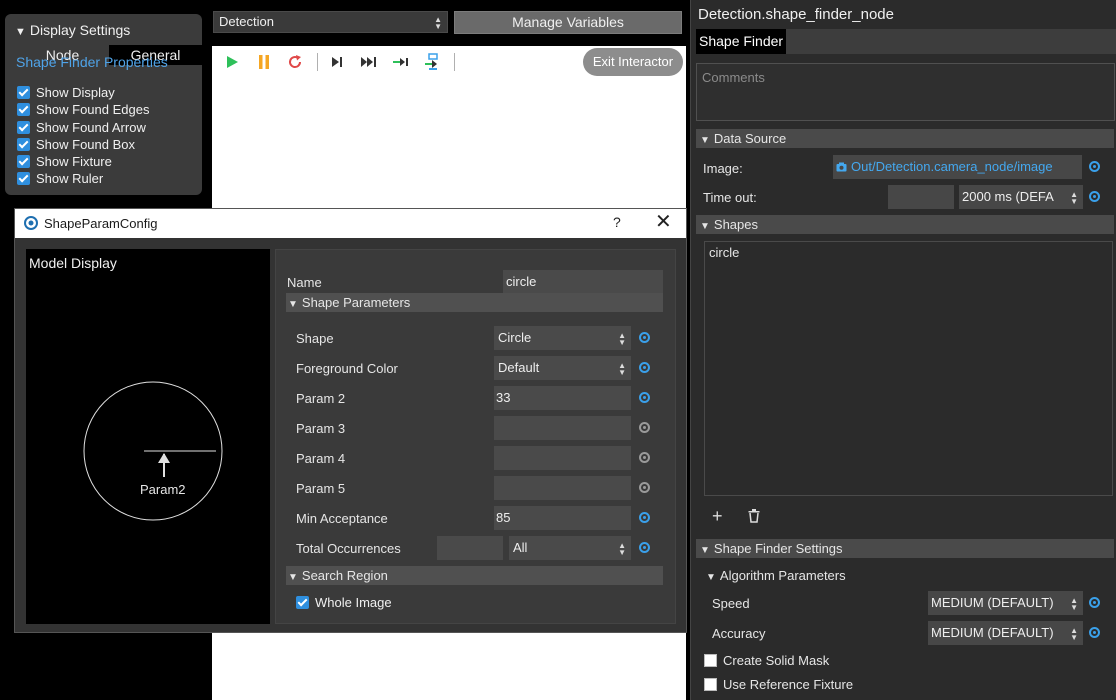 The image size is (1116, 700). I want to click on manage-variables-button: Manage Variables, so click(568, 22).